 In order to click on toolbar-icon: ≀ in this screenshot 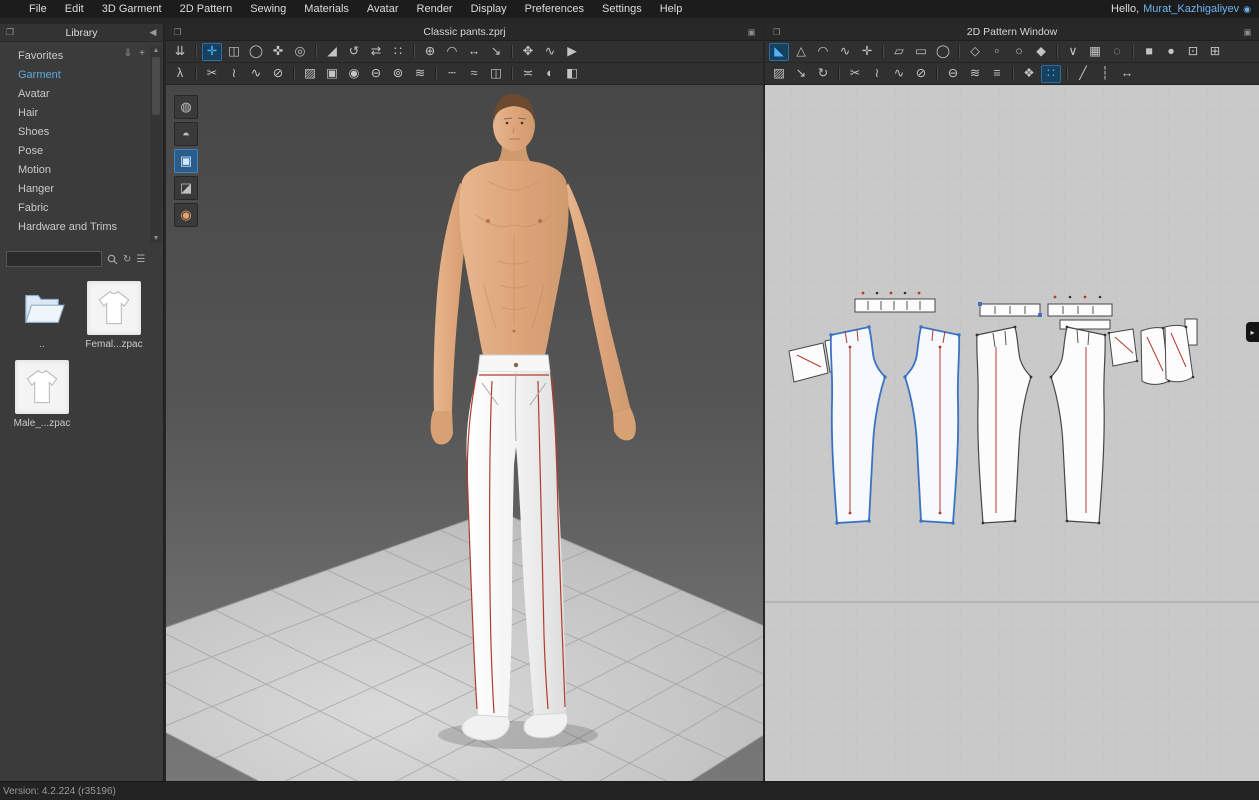, I will do `click(877, 74)`.